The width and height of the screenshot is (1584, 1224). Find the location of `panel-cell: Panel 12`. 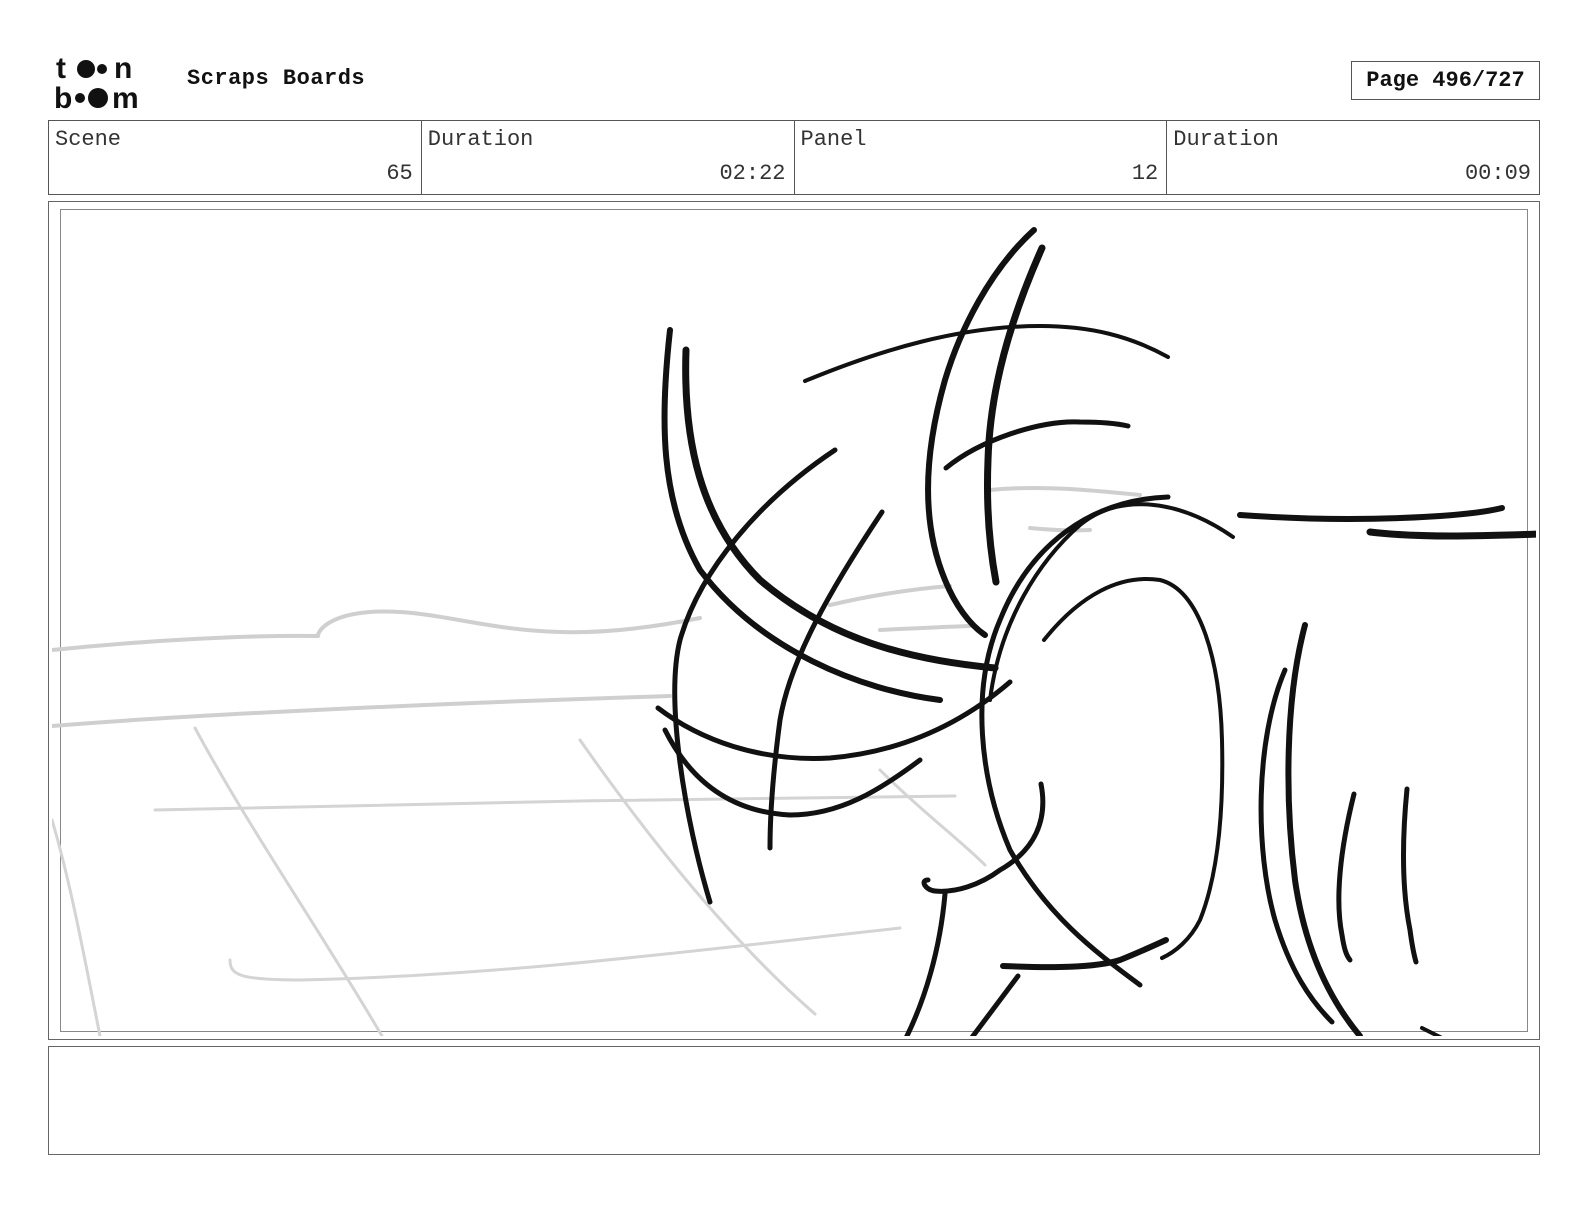

panel-cell: Panel 12 is located at coordinates (981, 157).